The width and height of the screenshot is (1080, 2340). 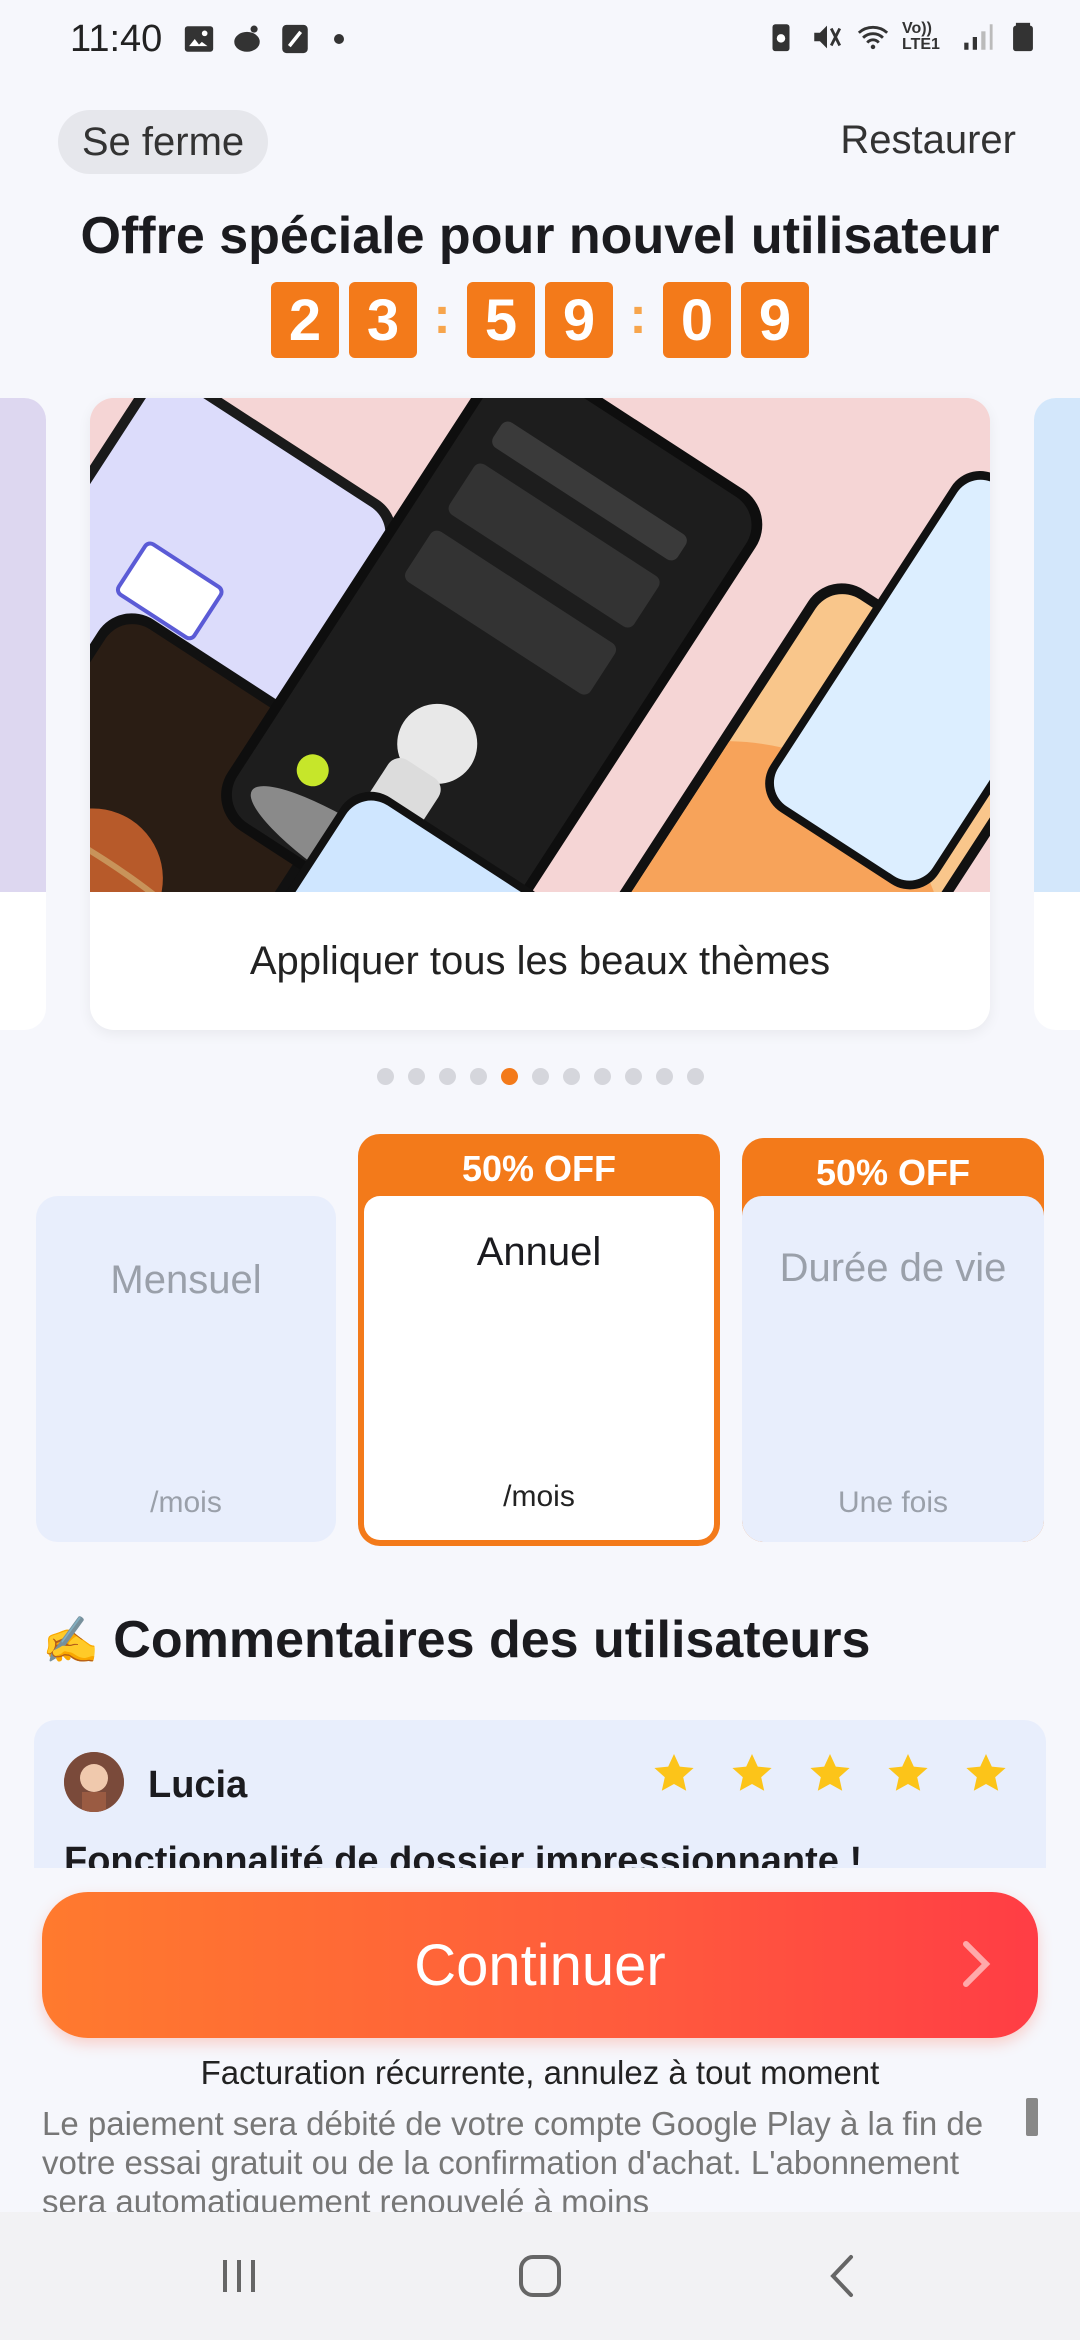 I want to click on offer-title: Offre spéciale pour nouvel utilisateur, so click(x=540, y=236).